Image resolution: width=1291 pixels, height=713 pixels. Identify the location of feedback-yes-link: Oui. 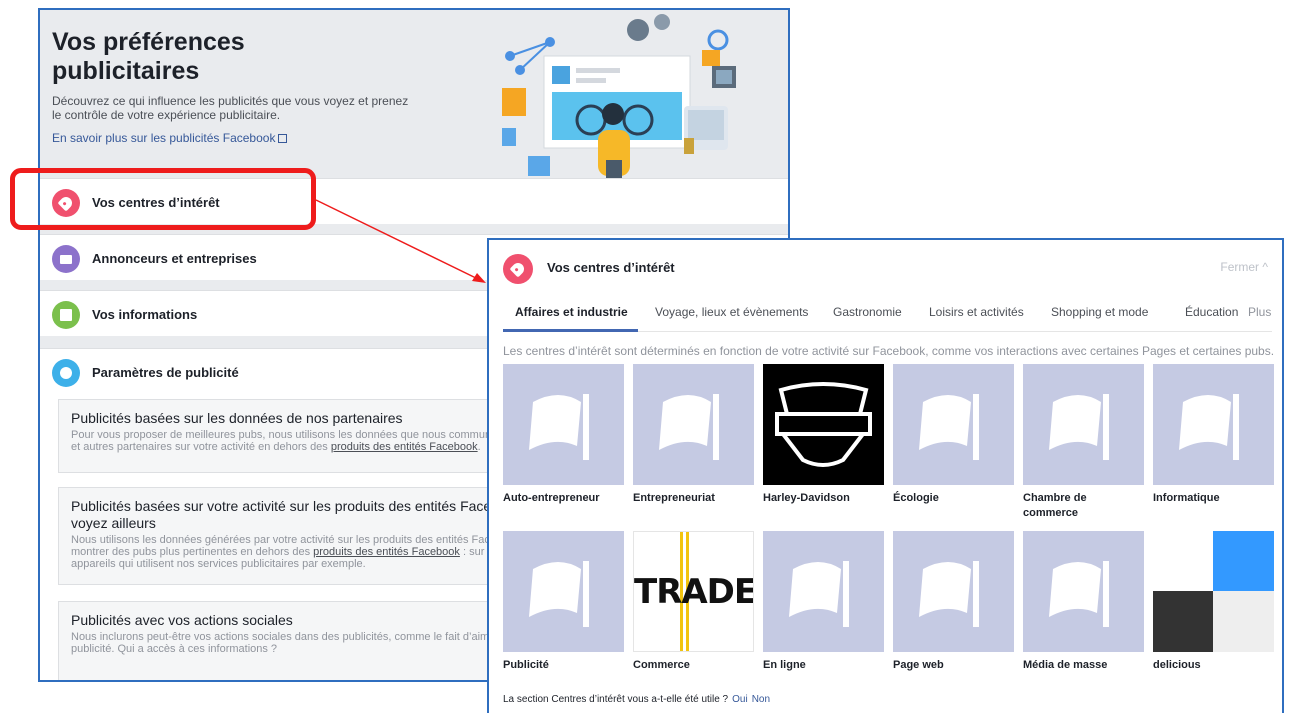
(740, 699).